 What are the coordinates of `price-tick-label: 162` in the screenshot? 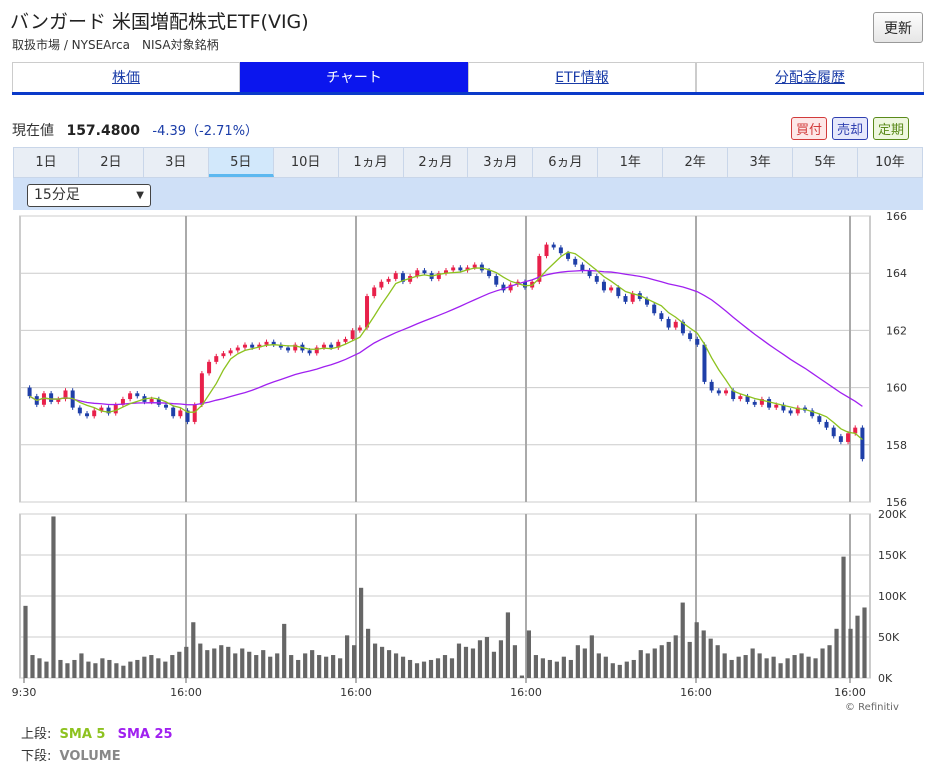 It's located at (896, 330).